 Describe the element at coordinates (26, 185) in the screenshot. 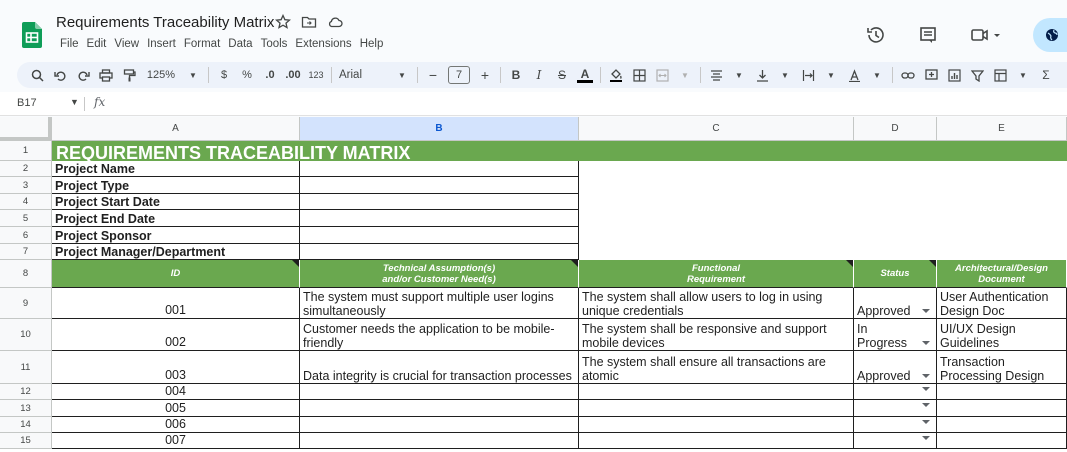

I see `row-header-3: 3` at that location.